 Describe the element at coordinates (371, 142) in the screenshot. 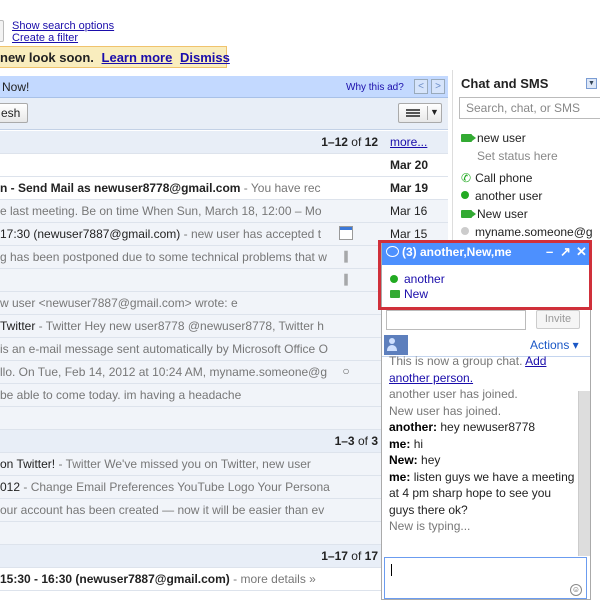

I see `page-total: 12` at that location.